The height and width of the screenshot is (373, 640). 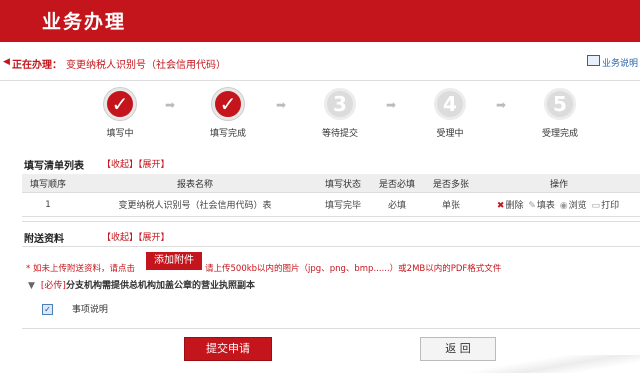 I want to click on step-label: 受理中, so click(x=450, y=134).